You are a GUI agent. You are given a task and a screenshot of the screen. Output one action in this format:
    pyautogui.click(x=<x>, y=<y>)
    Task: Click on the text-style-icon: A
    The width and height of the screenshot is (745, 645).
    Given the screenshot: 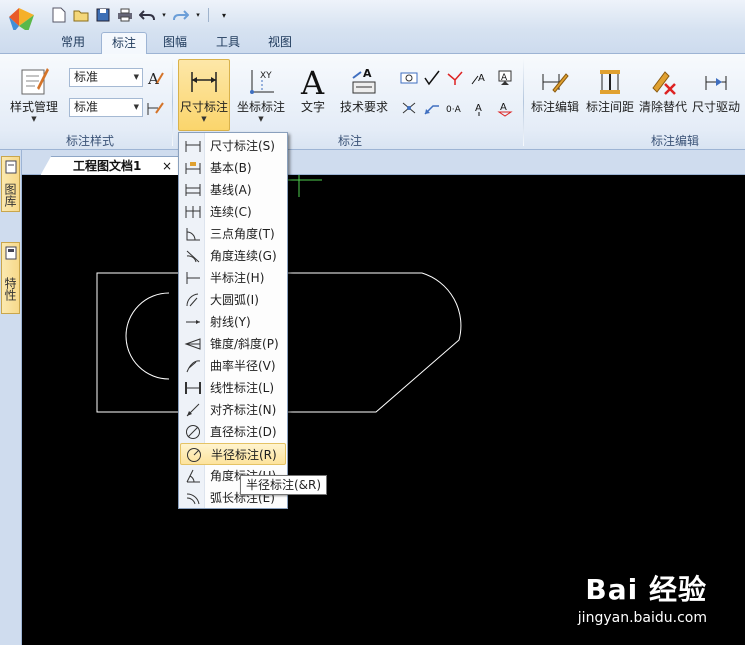 What is the action you would take?
    pyautogui.click(x=155, y=78)
    